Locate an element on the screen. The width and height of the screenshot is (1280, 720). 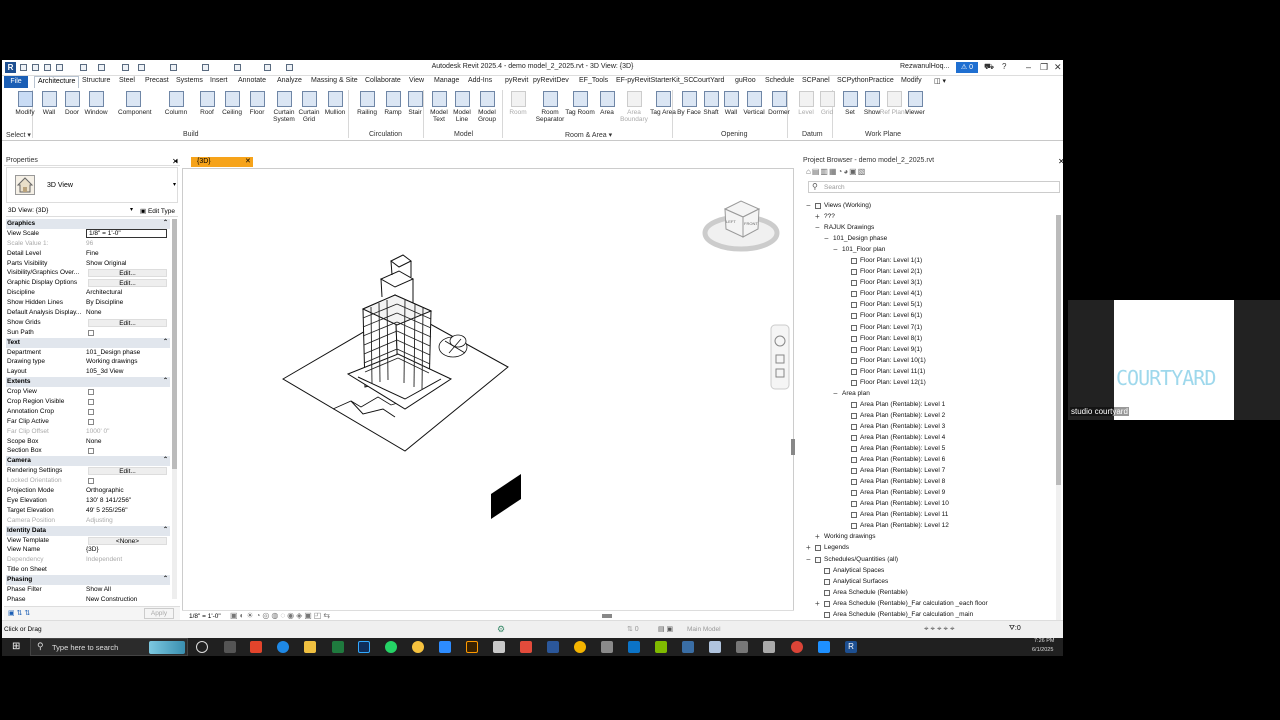
tab-precast: Precast is located at coordinates (157, 80).